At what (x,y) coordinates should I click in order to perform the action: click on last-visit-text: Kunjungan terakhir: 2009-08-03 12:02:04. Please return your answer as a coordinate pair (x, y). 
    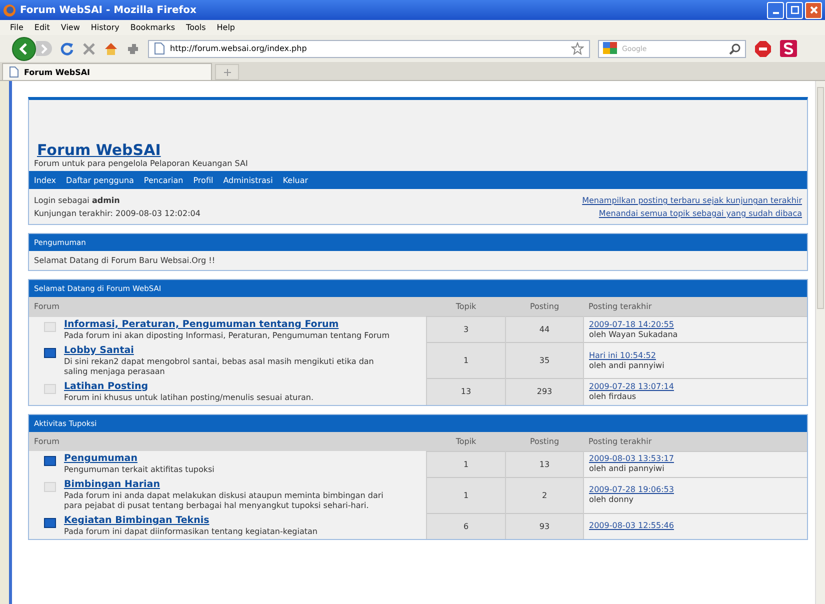
    Looking at the image, I should click on (117, 214).